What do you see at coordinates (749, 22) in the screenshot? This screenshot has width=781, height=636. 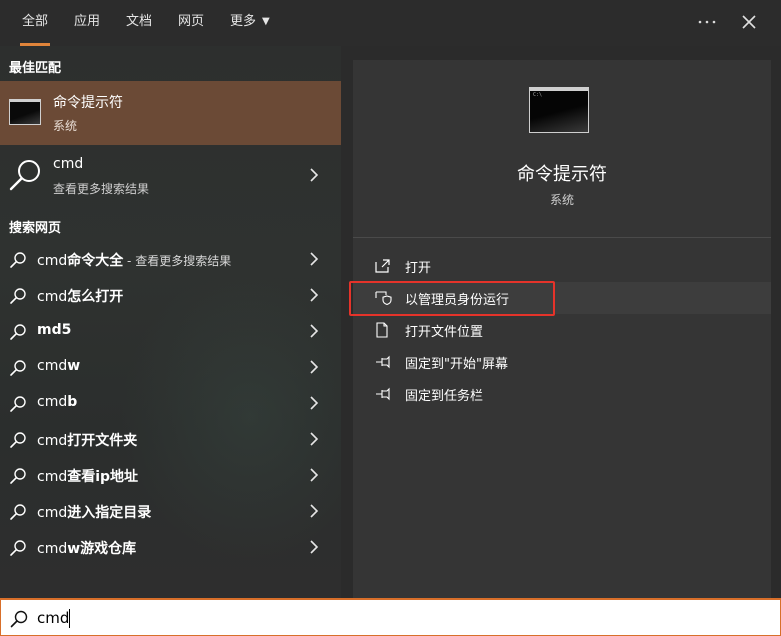 I see `close-icon` at bounding box center [749, 22].